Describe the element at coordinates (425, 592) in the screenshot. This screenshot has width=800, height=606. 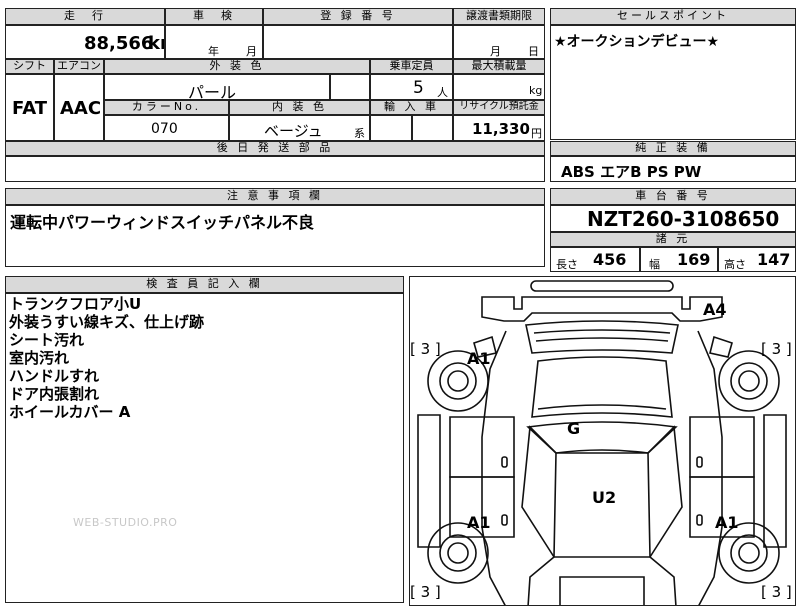
I see `tire-bracket-rear-left: [ 3 ]` at that location.